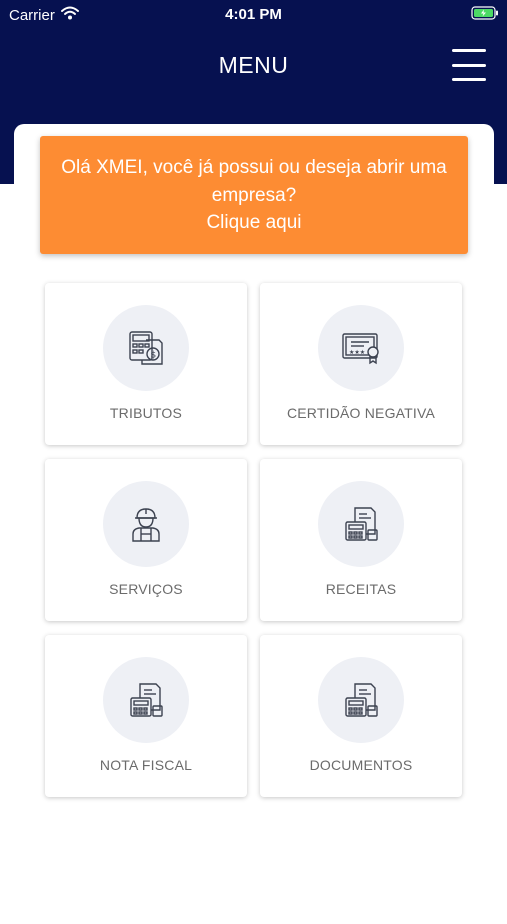 The height and width of the screenshot is (924, 507). I want to click on card-label: SERVIÇOS, so click(146, 589).